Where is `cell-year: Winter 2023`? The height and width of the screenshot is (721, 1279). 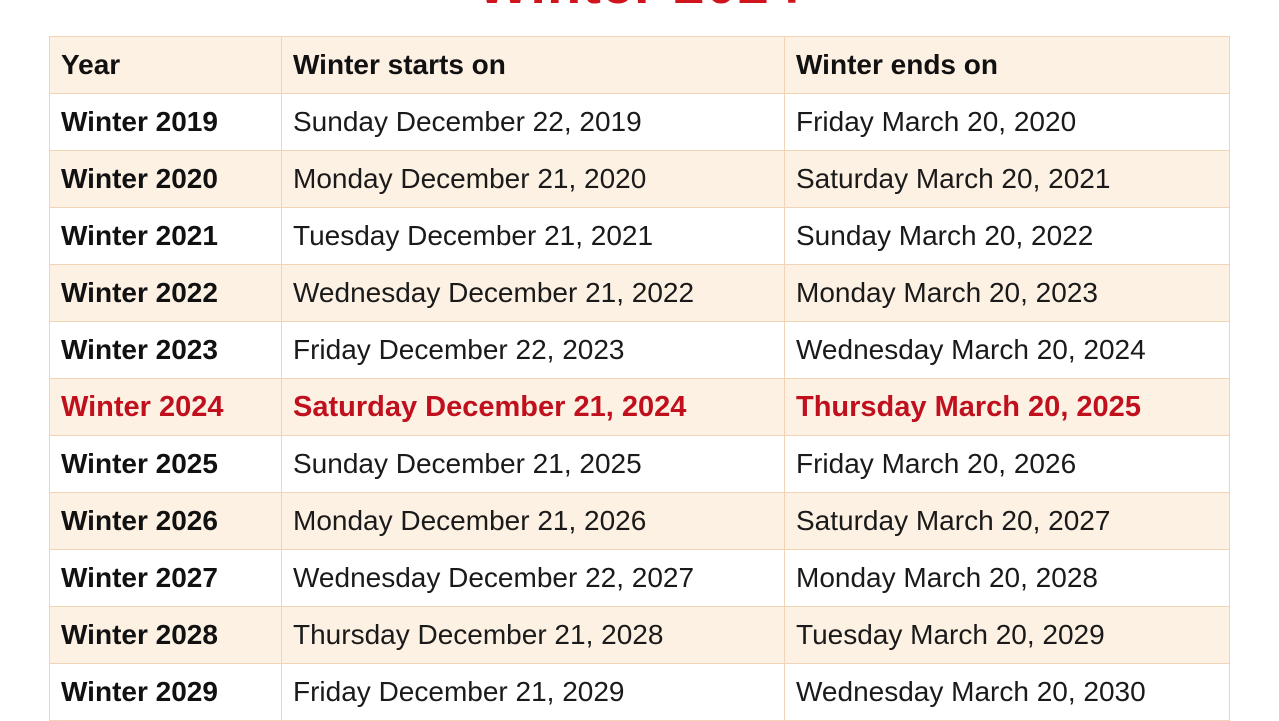
cell-year: Winter 2023 is located at coordinates (165, 350).